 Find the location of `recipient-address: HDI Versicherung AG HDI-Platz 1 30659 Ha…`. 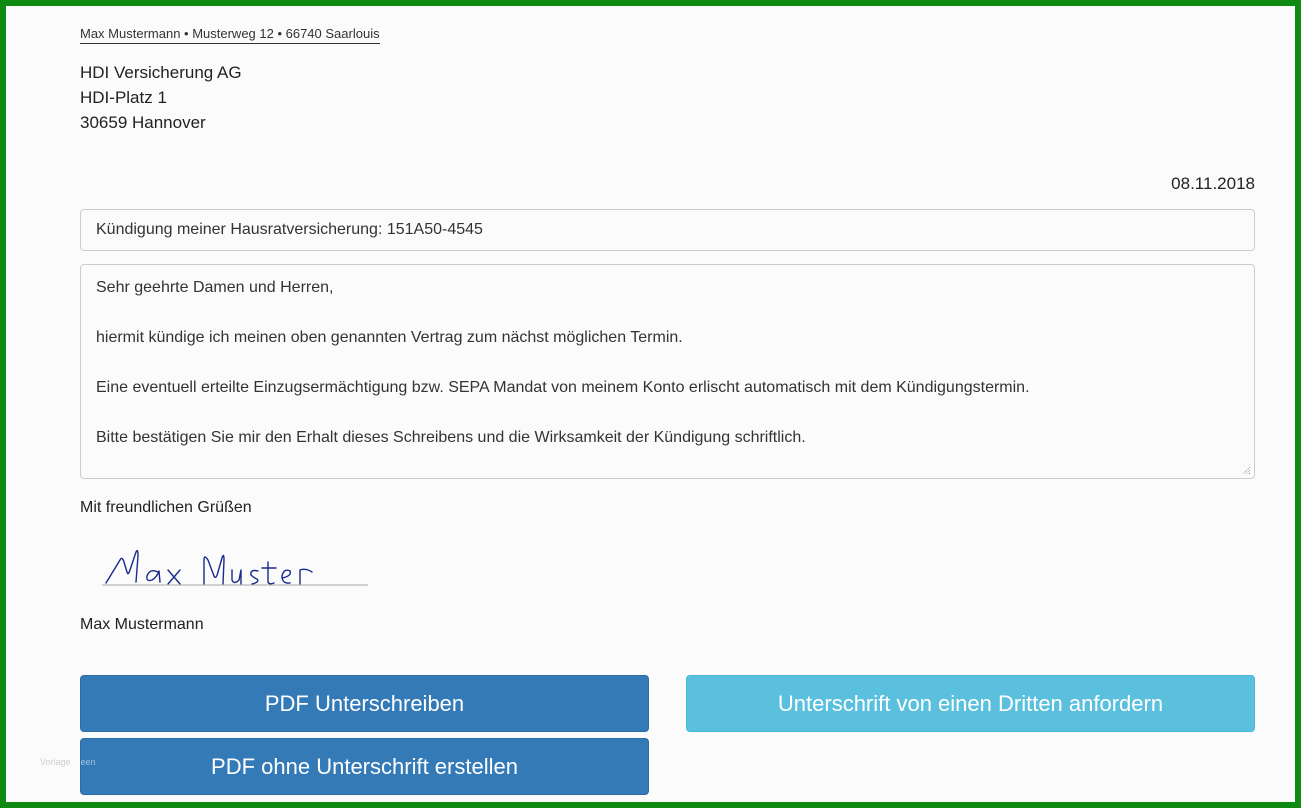

recipient-address: HDI Versicherung AG HDI-Platz 1 30659 Ha… is located at coordinates (161, 97).